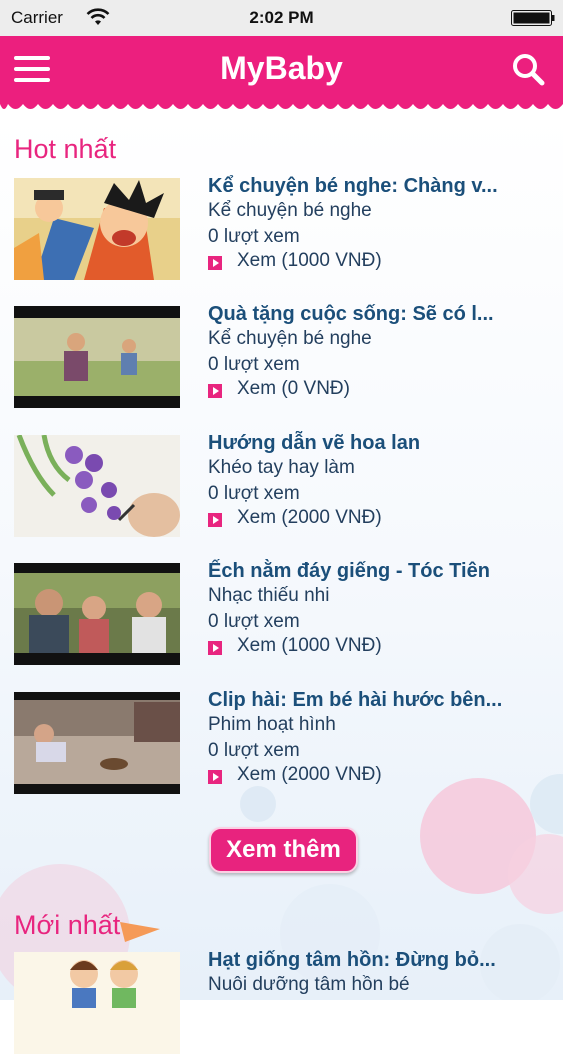  Describe the element at coordinates (528, 69) in the screenshot. I see `search-icon` at that location.